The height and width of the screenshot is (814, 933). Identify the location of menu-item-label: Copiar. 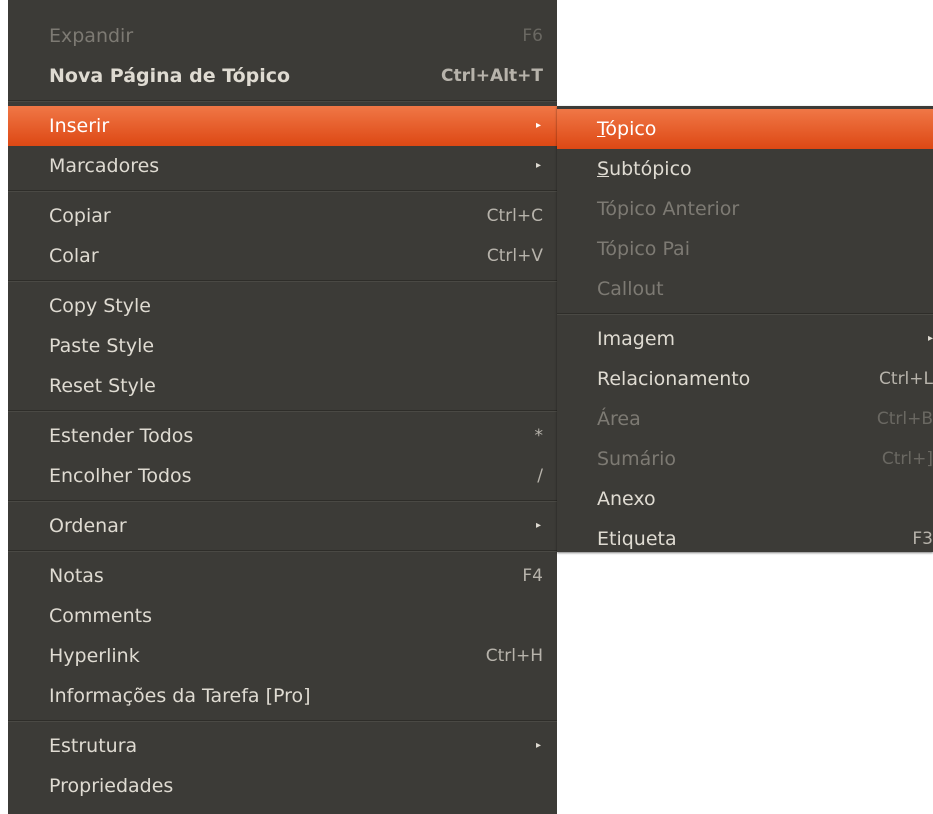
(80, 216).